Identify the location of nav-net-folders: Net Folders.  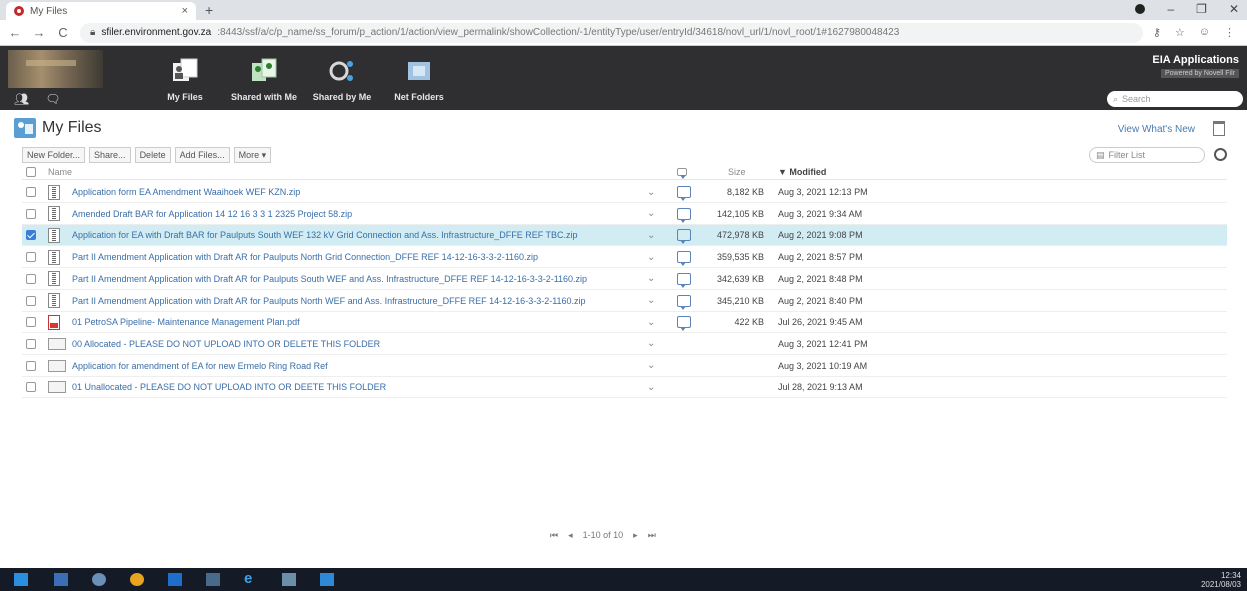
(419, 80).